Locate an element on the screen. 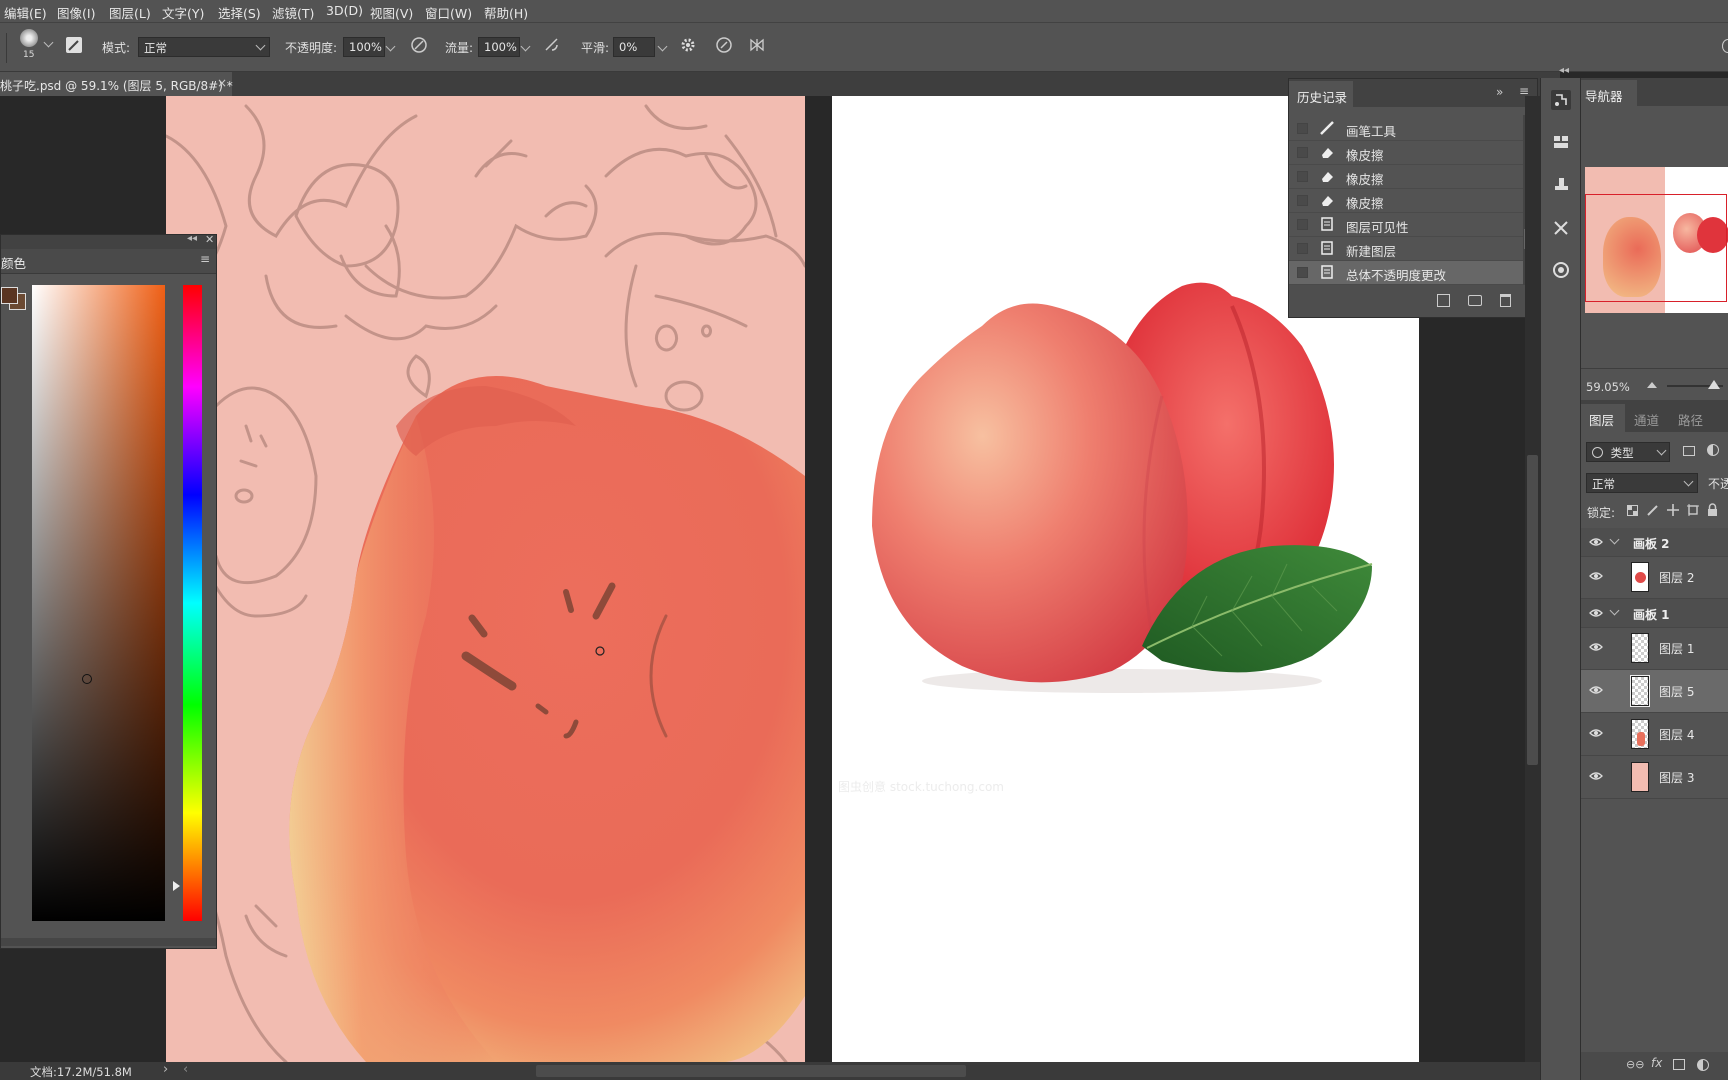 Image resolution: width=1728 pixels, height=1080 pixels. zoom-out-mountain-icon is located at coordinates (1652, 385).